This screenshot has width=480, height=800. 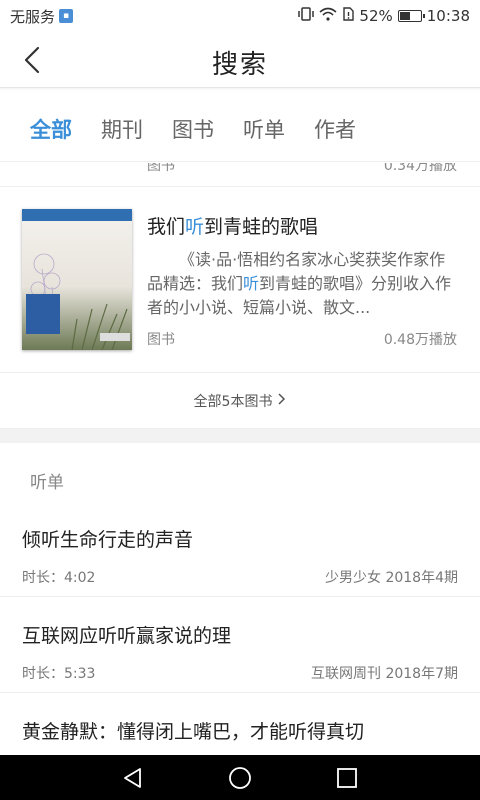 I want to click on playlist-item: 互联网应听听赢家说的理 时长：5:33 互联网周刊 2018年7期, so click(x=240, y=645).